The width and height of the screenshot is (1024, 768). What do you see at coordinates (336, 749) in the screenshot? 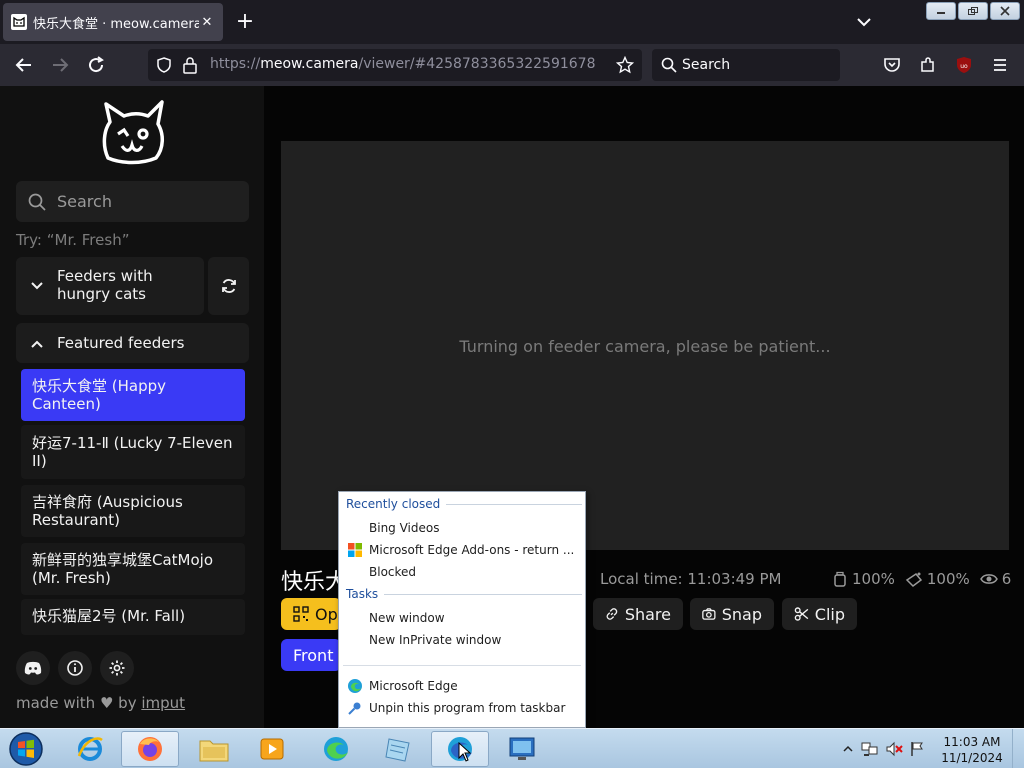
I see `taskbar-edge` at bounding box center [336, 749].